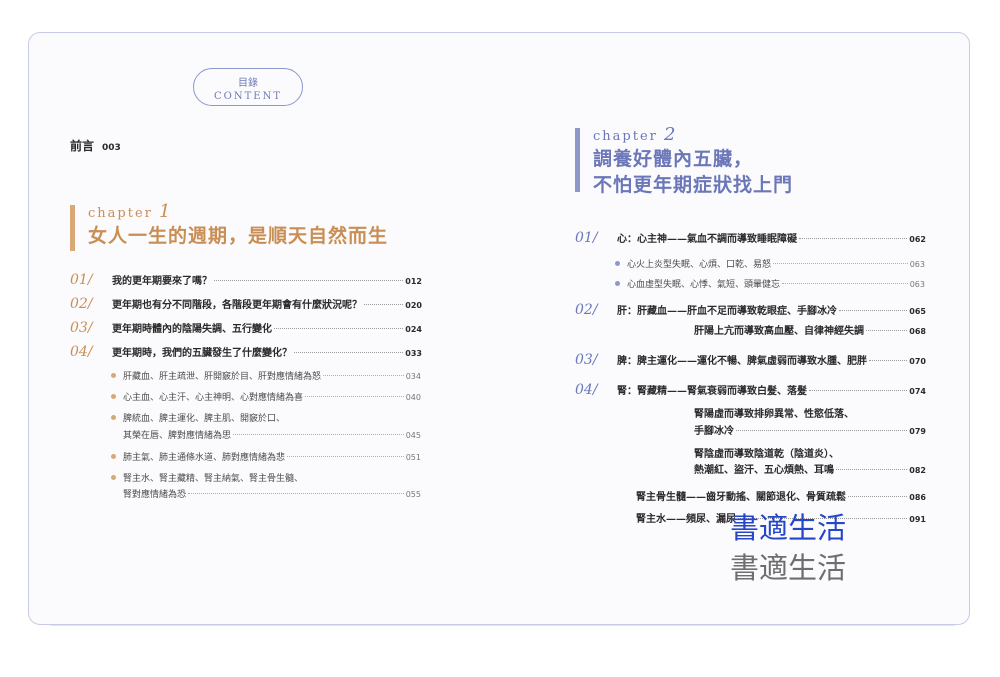 The image size is (1000, 677). I want to click on ch2-liver-extra: 肝陽上亢而導致高血壓、自律神經失調 068, so click(810, 329).